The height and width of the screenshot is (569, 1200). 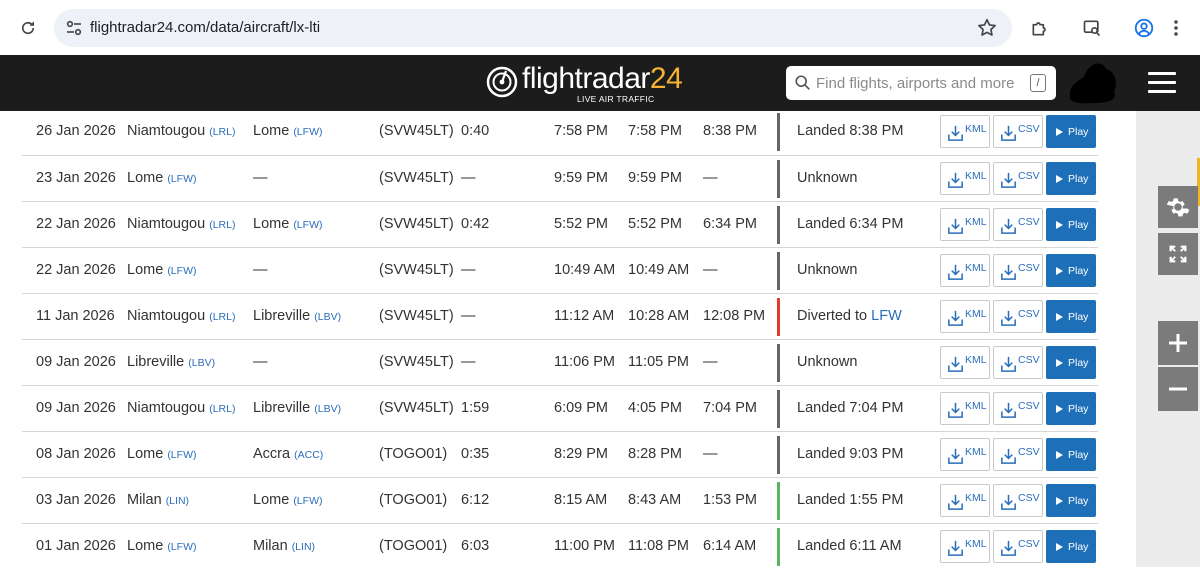 What do you see at coordinates (1162, 83) in the screenshot?
I see `hamburger-menu-icon` at bounding box center [1162, 83].